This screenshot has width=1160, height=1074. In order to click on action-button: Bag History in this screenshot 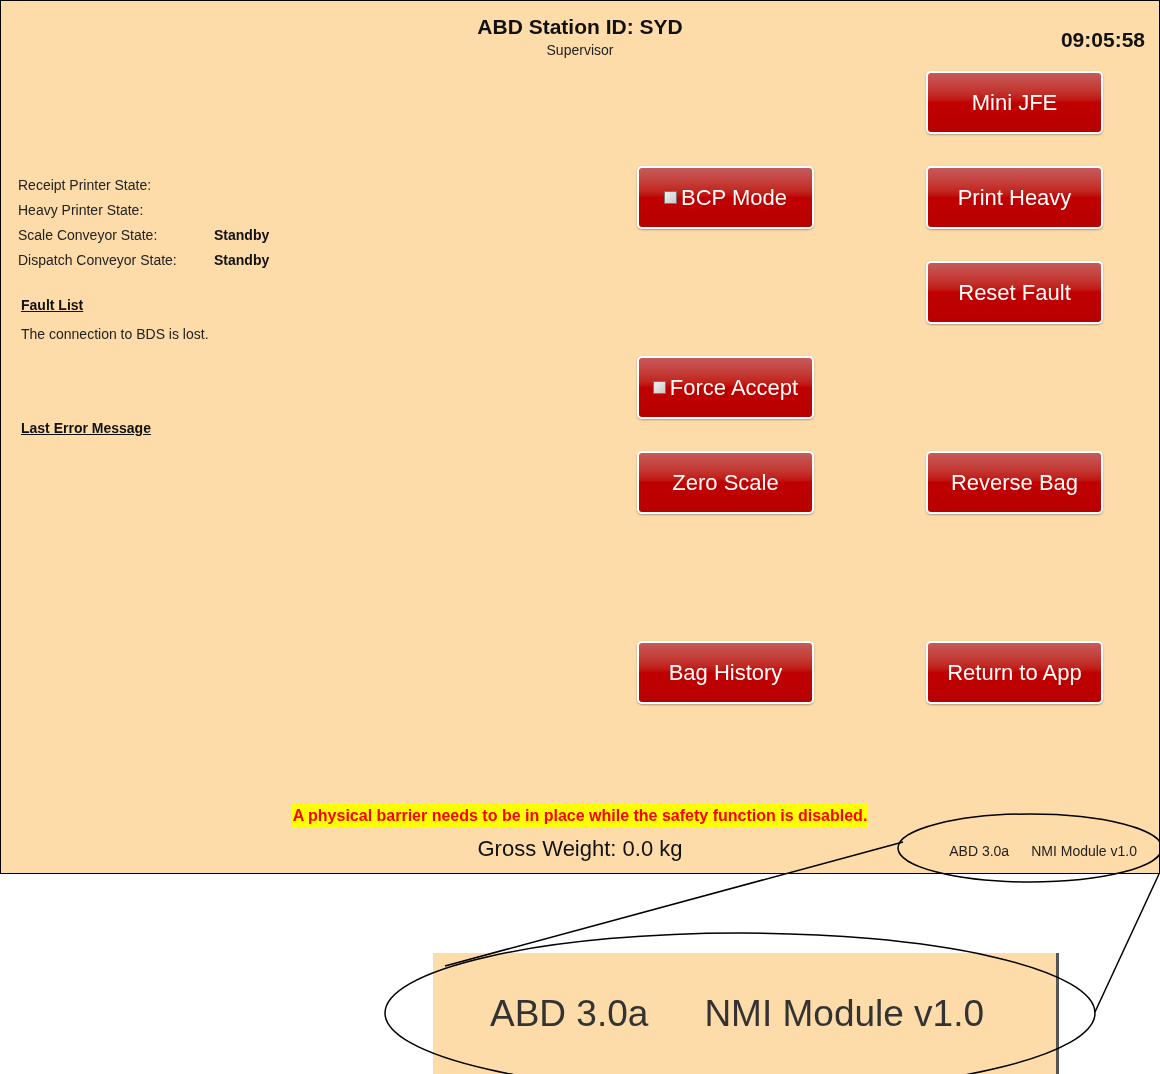, I will do `click(725, 672)`.